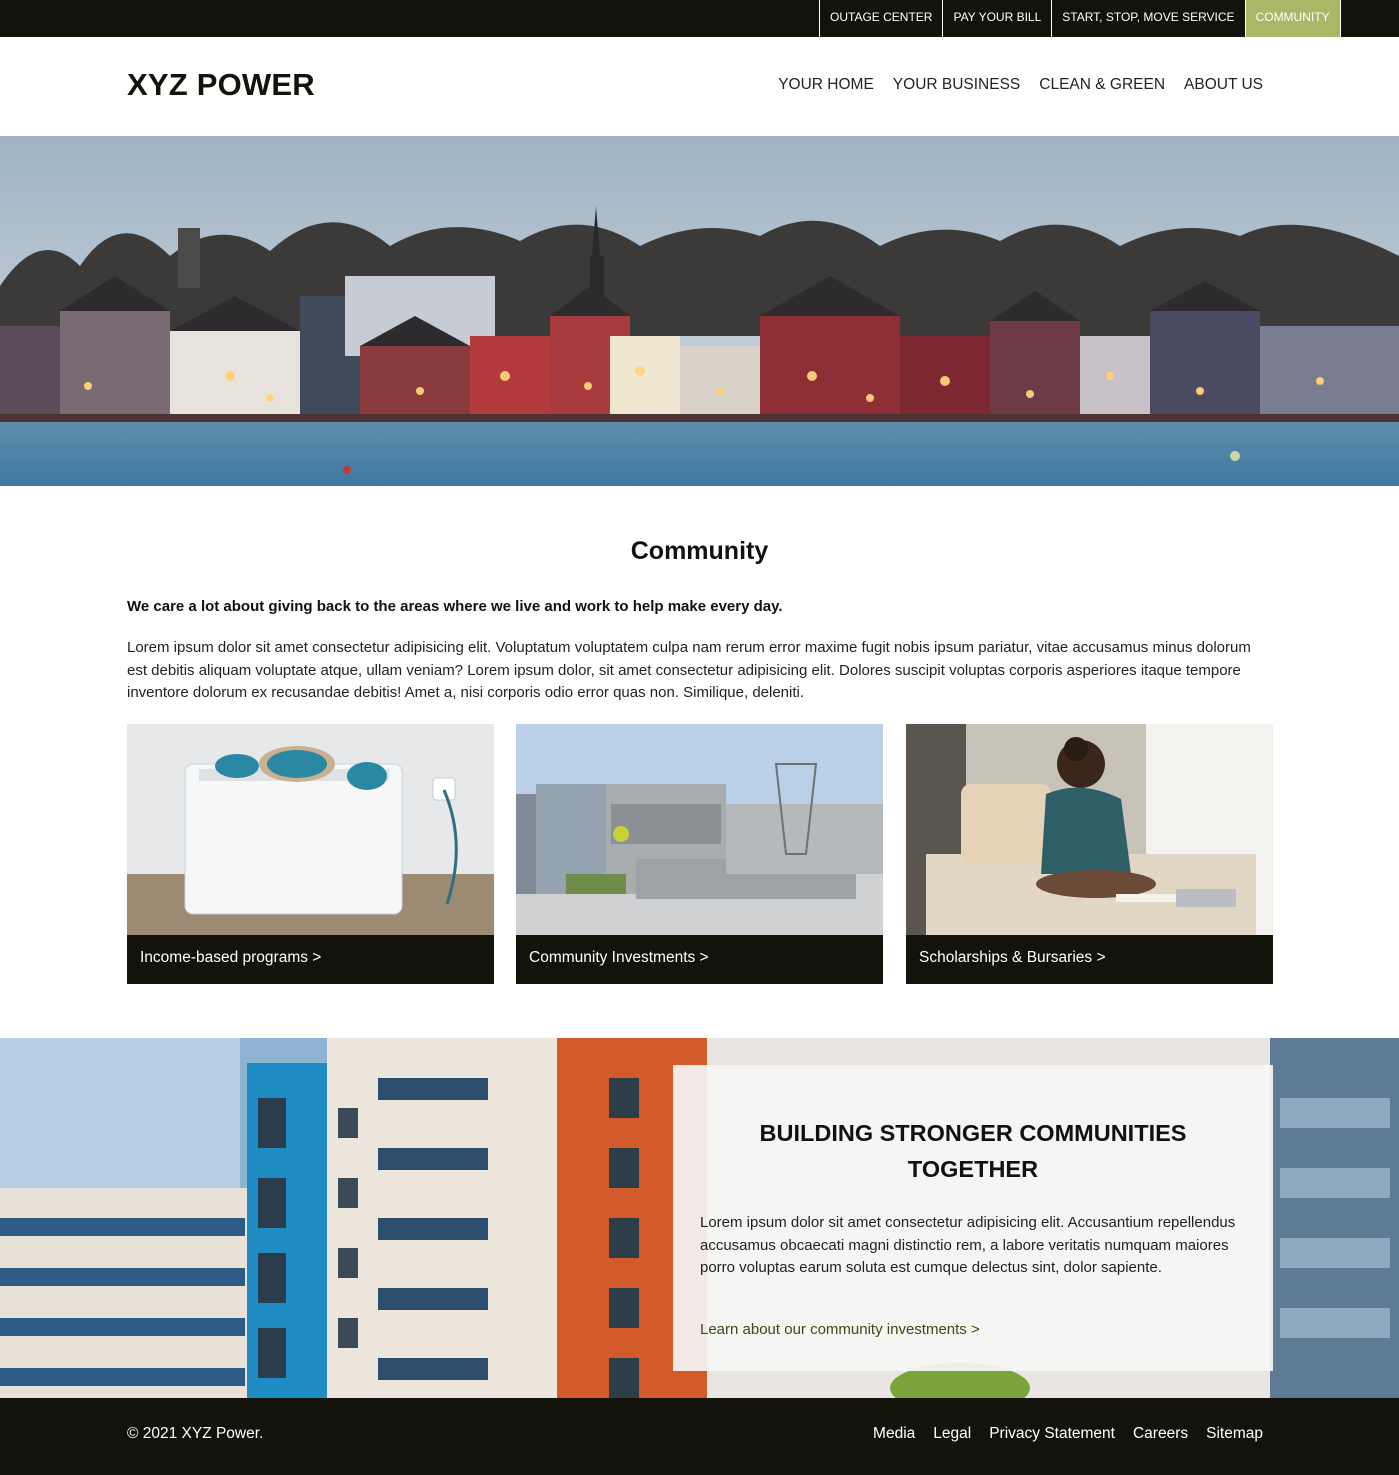  What do you see at coordinates (1147, 18) in the screenshot?
I see `utility-link-start-stop-move: START, STOP, MOVE SERVICE` at bounding box center [1147, 18].